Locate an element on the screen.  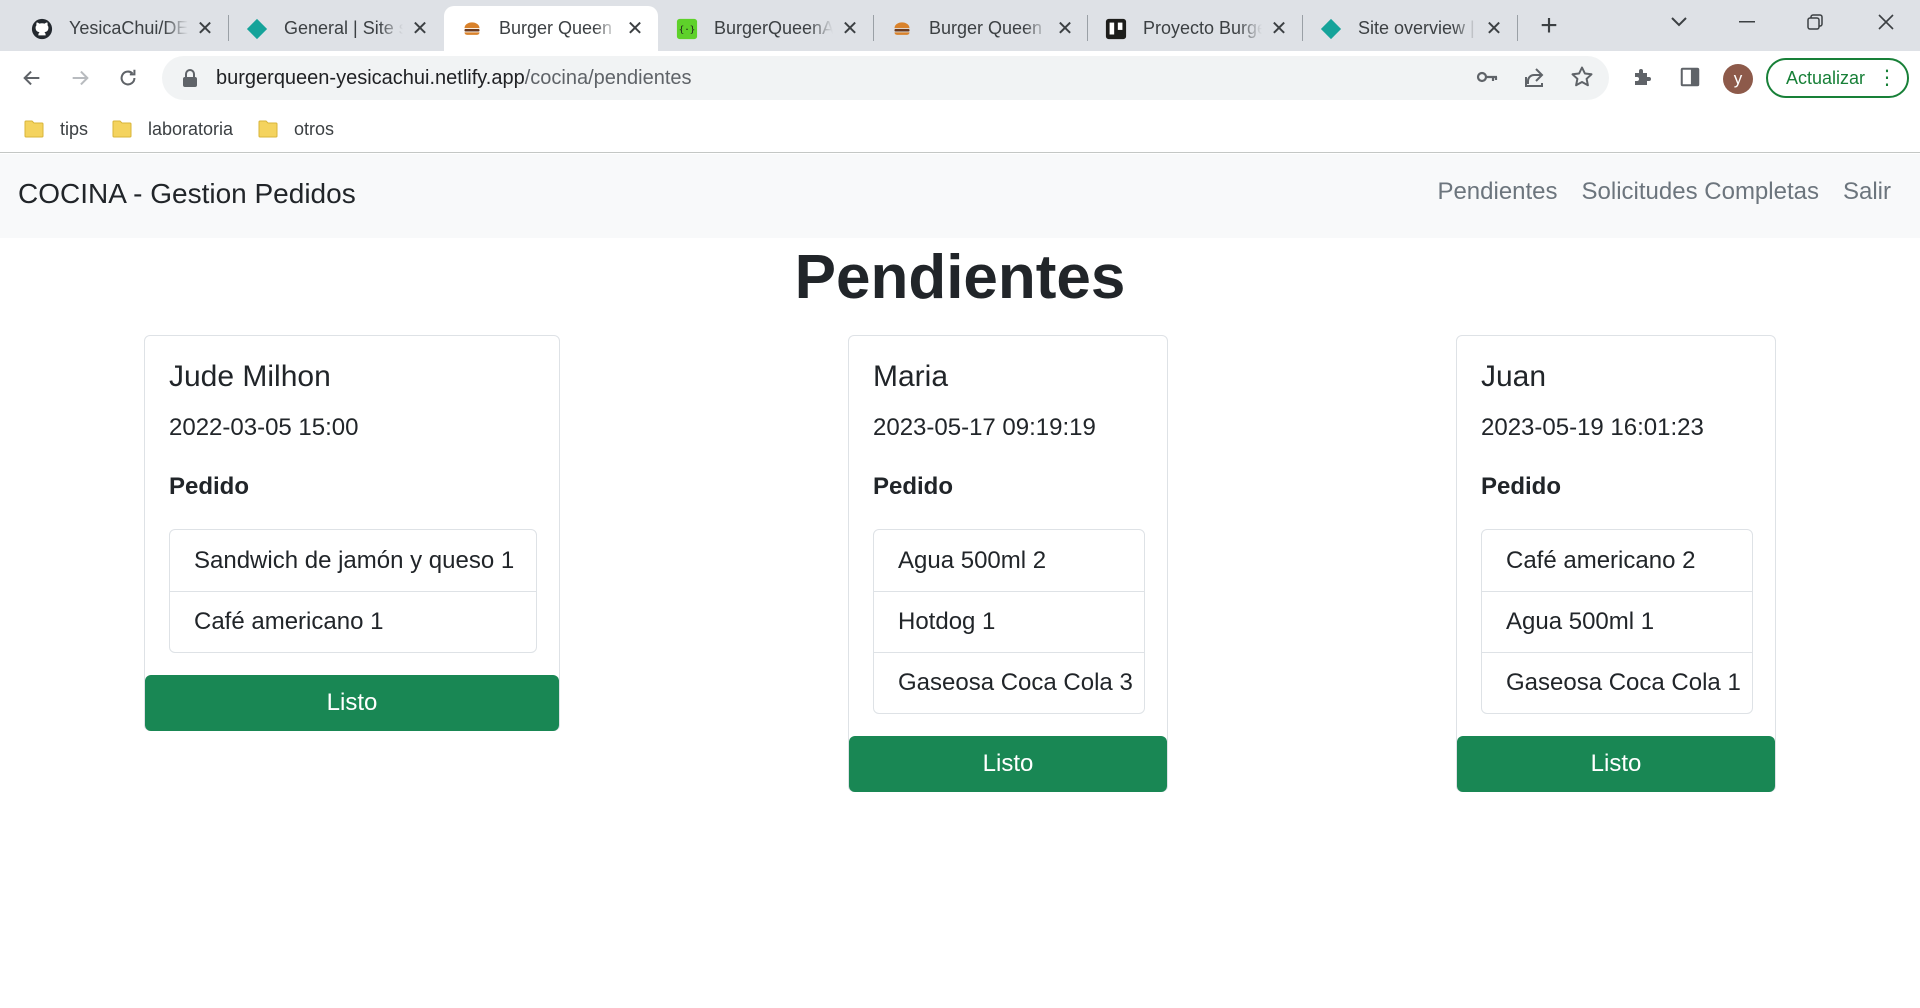
url-path: /cocina/pendientes is located at coordinates (608, 77).